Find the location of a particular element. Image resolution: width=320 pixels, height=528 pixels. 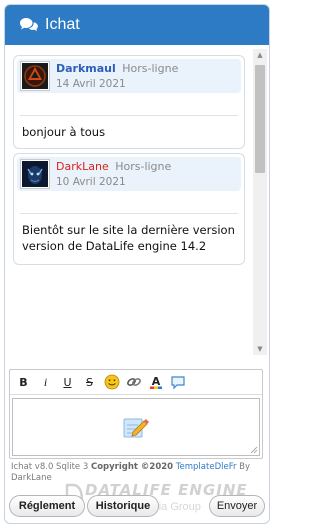

messages-scrollbar: ▲ ▼ is located at coordinates (260, 202).